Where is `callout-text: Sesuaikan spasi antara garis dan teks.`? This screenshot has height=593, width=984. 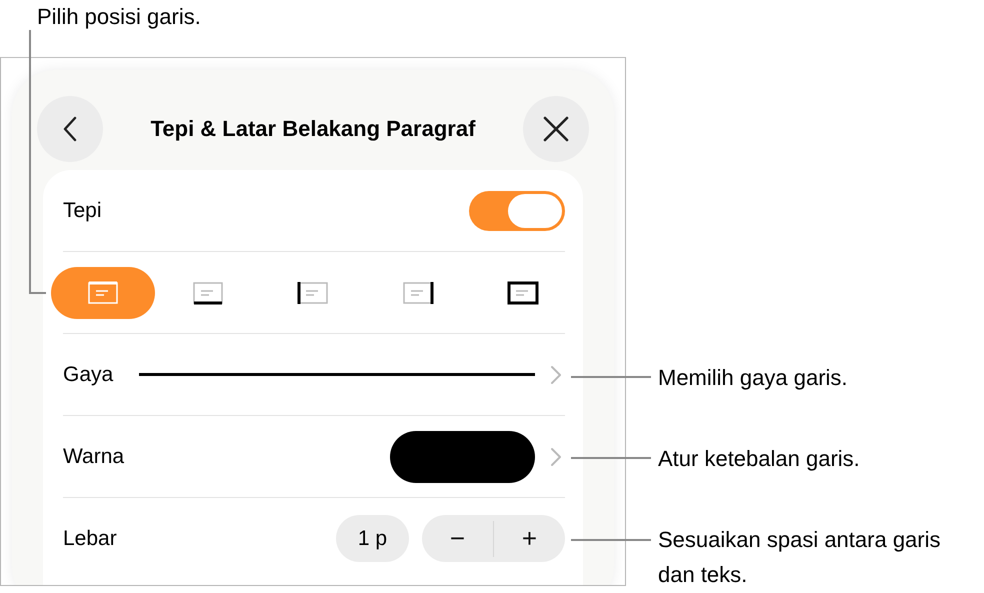 callout-text: Sesuaikan spasi antara garis dan teks. is located at coordinates (800, 557).